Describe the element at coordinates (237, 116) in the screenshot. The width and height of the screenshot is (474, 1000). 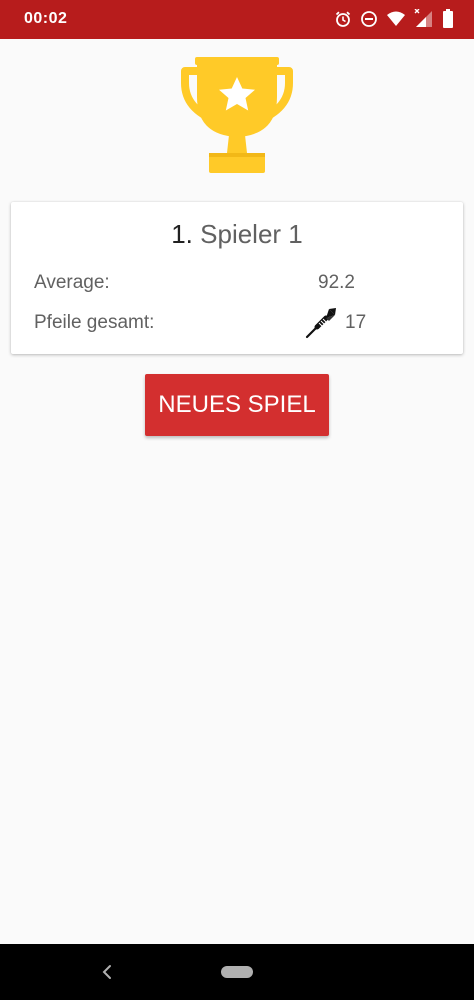
I see `trophy-icon` at that location.